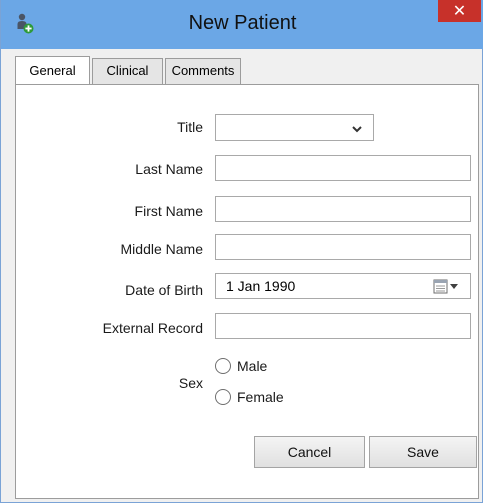 The width and height of the screenshot is (483, 503). Describe the element at coordinates (223, 397) in the screenshot. I see `female-radio` at that location.